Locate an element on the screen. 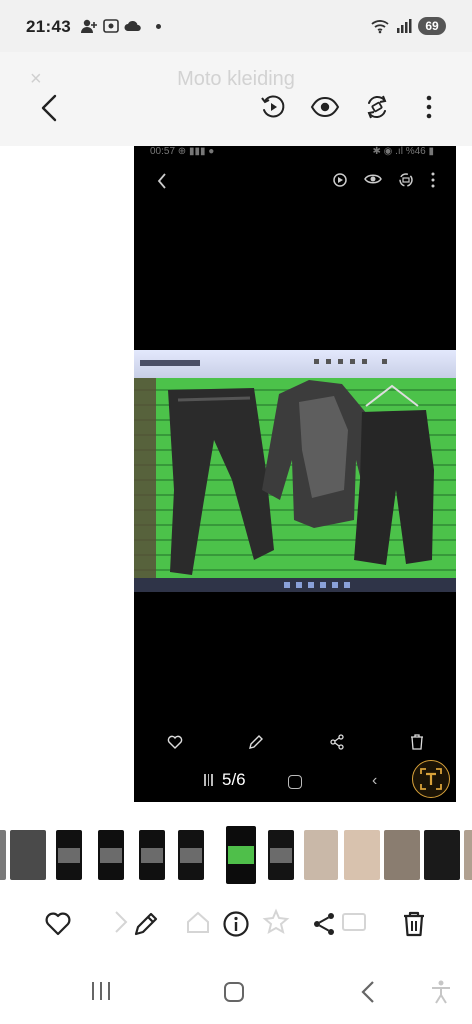 The image size is (472, 1024). screenshot-icon is located at coordinates (111, 26).